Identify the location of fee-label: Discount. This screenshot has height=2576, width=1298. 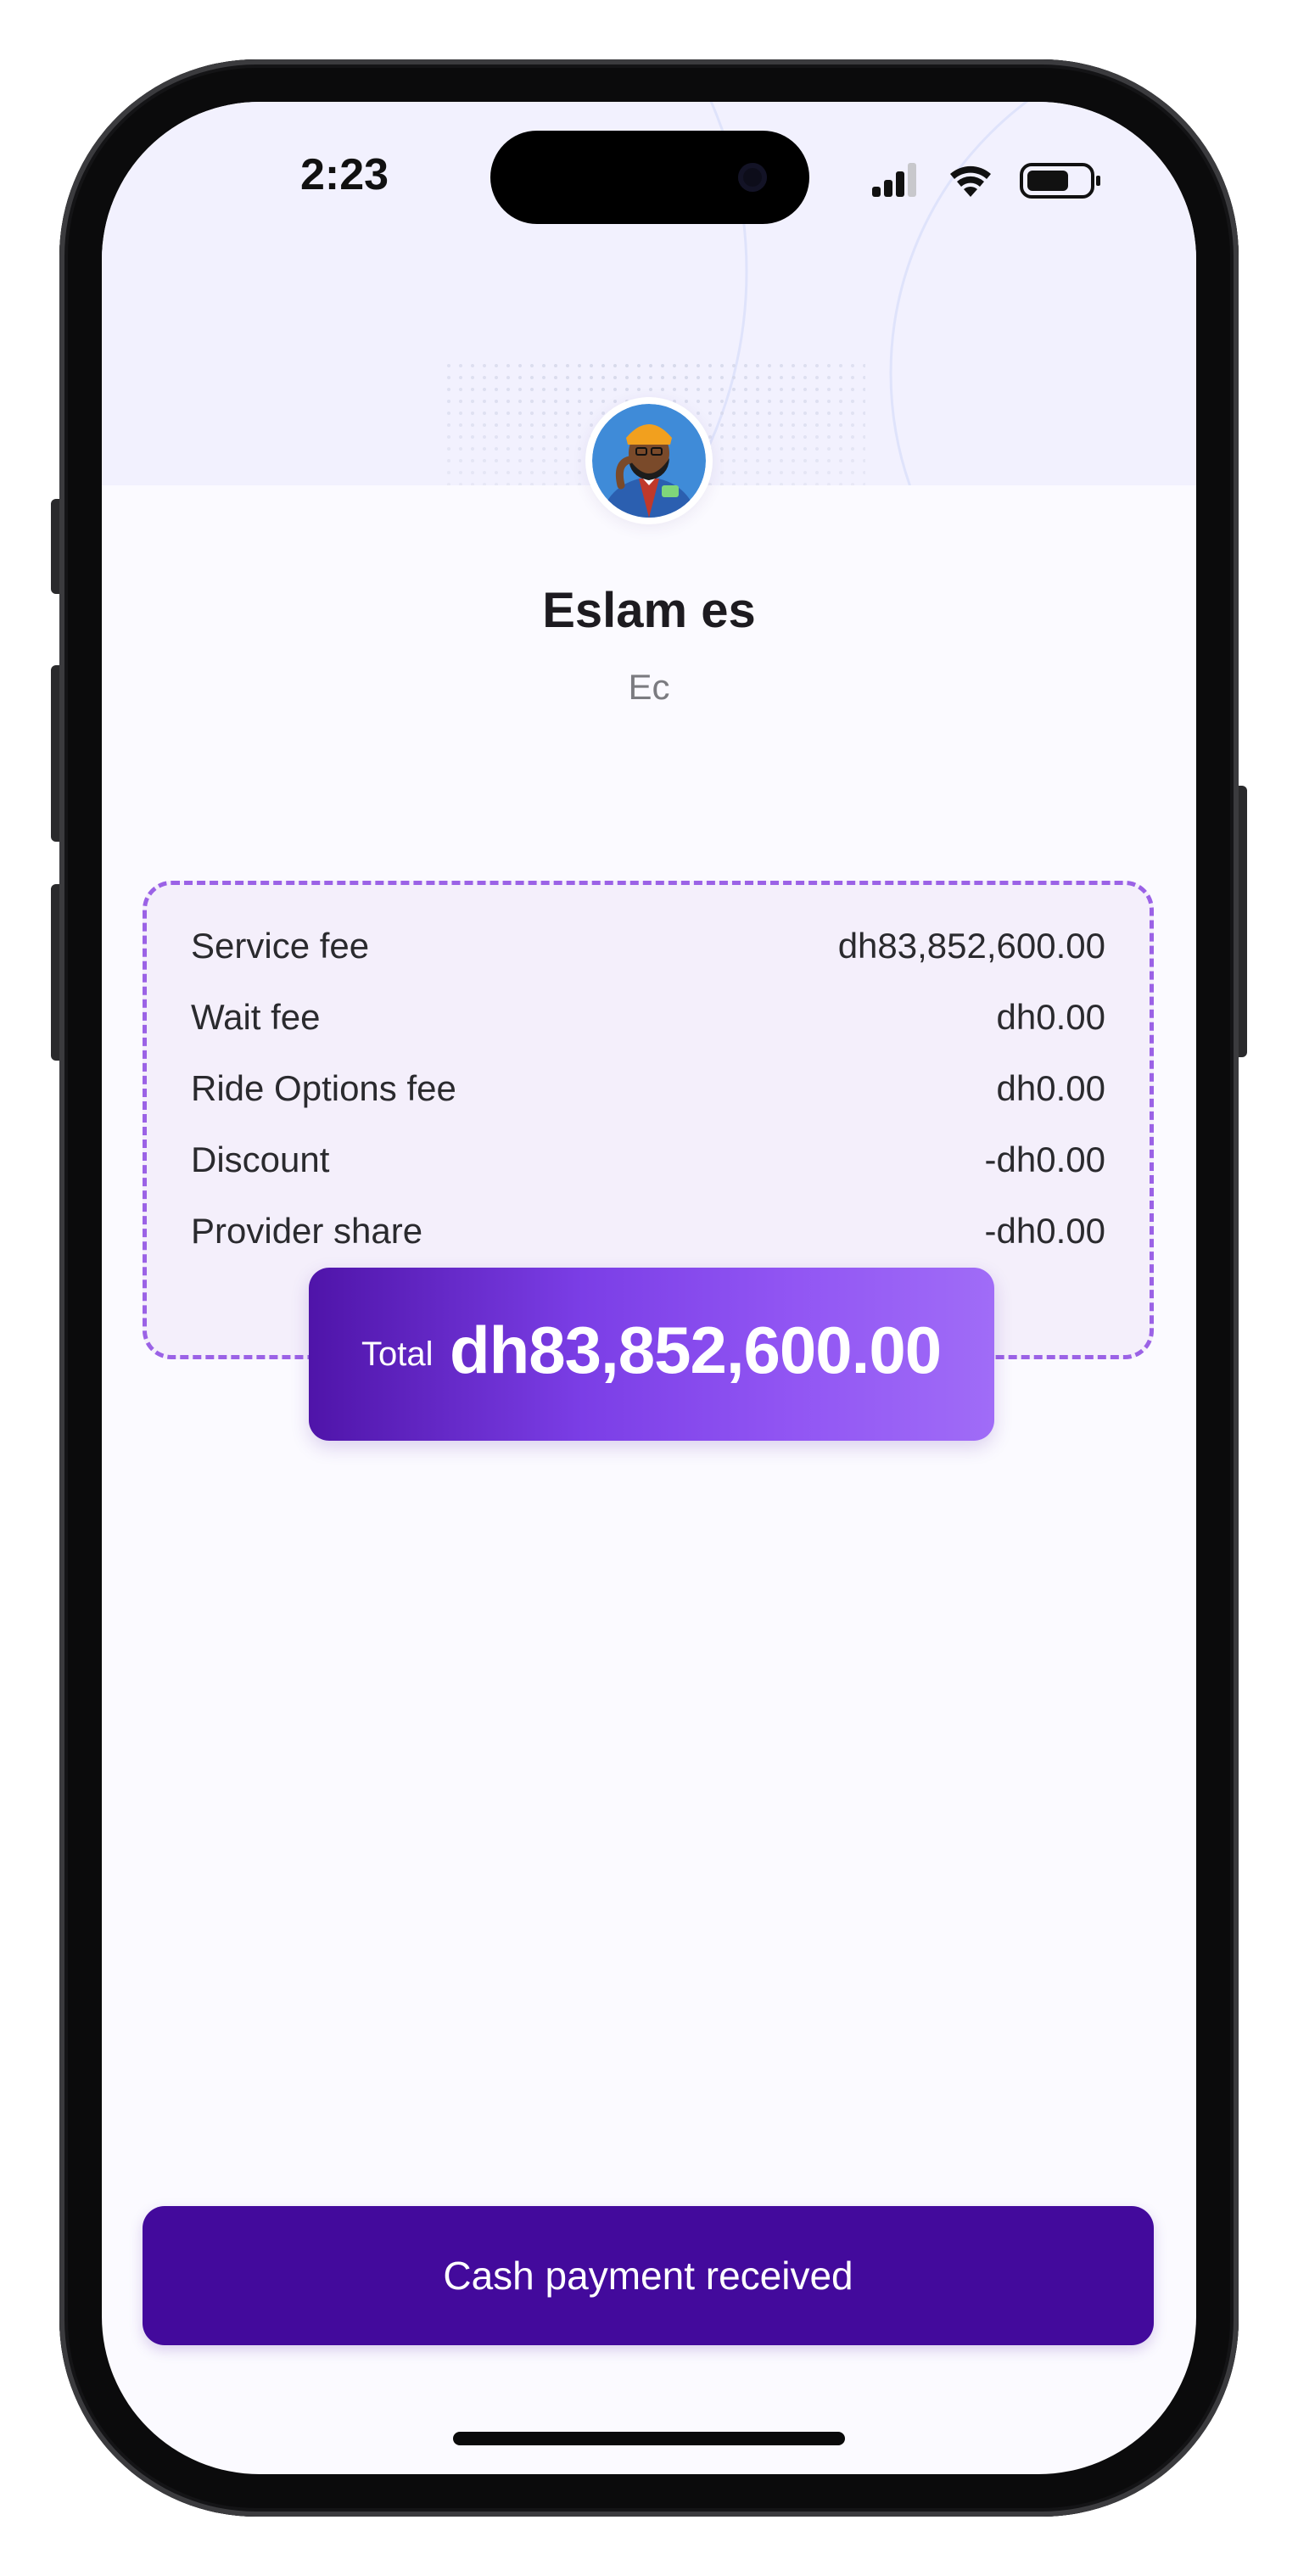
(260, 1160).